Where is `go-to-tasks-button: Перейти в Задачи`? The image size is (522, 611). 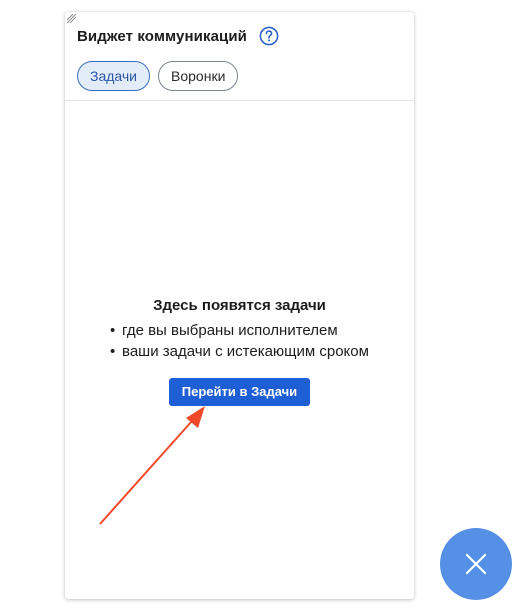
go-to-tasks-button: Перейти в Задачи is located at coordinates (239, 392).